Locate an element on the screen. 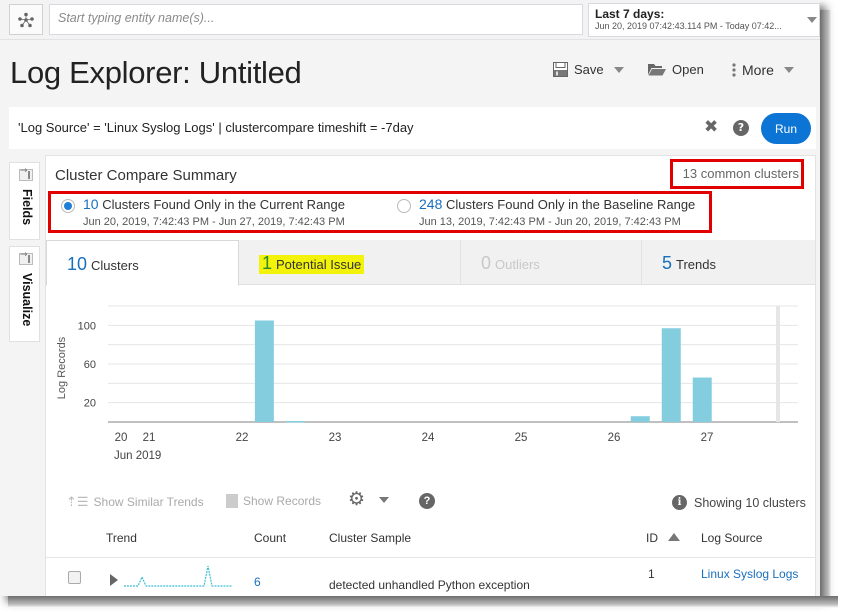 The image size is (841, 612). visualize-panel-tab: Visualize is located at coordinates (24, 294).